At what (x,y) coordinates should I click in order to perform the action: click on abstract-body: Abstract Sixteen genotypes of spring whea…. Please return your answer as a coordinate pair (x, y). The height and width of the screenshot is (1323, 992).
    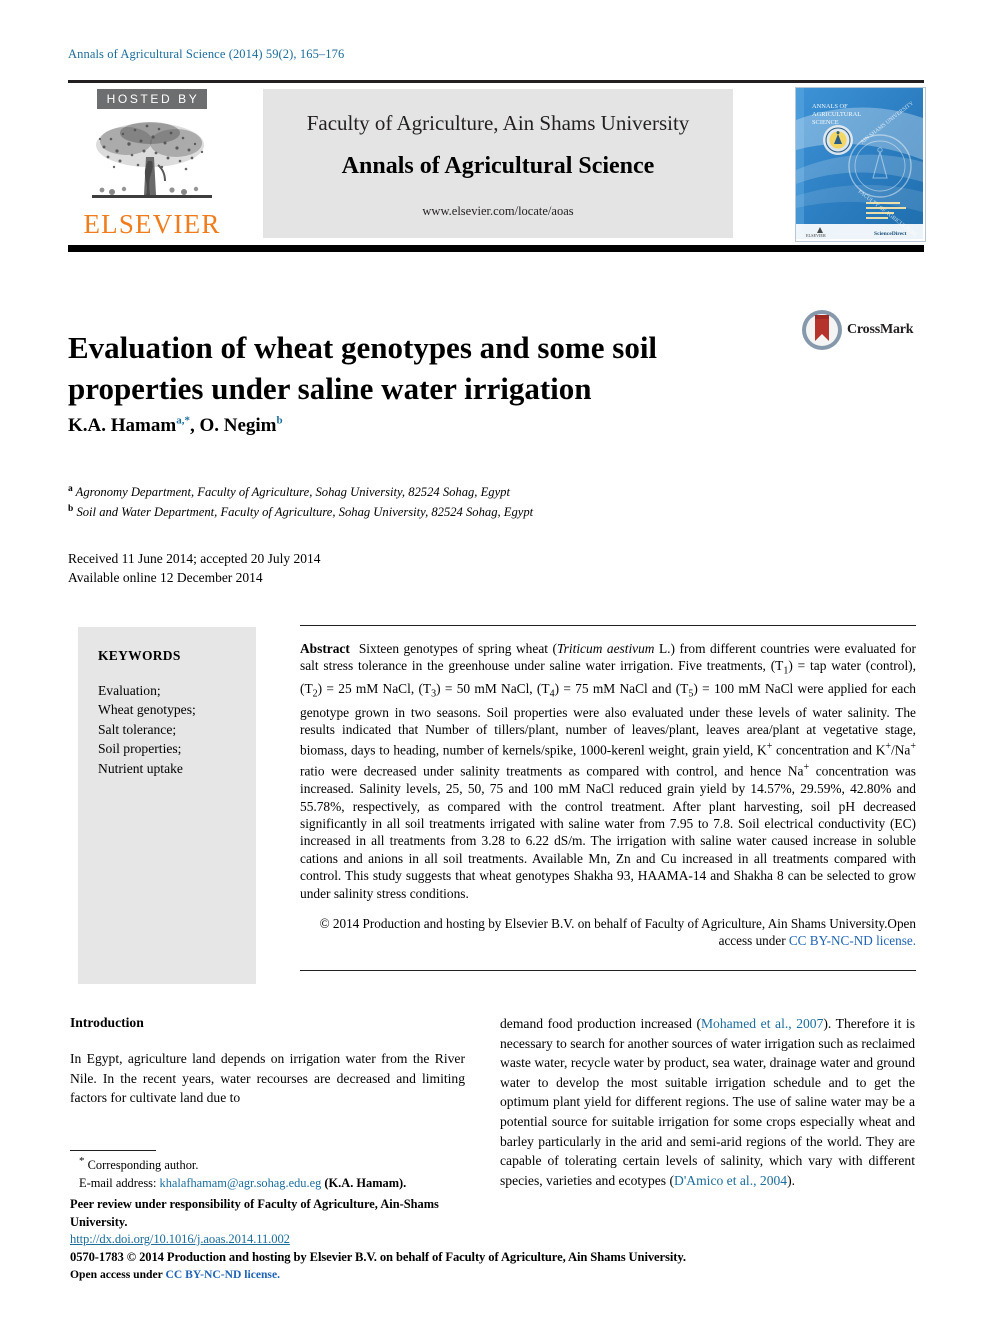
    Looking at the image, I should click on (608, 771).